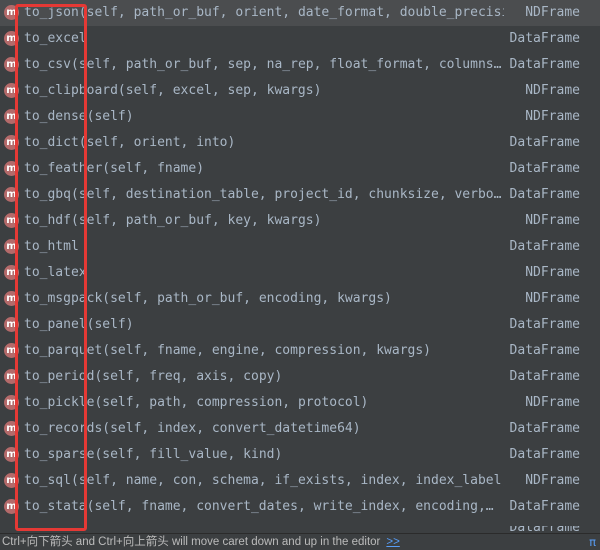 The width and height of the screenshot is (600, 550). I want to click on method-signature: to_dict(self, orient, into), so click(264, 143).